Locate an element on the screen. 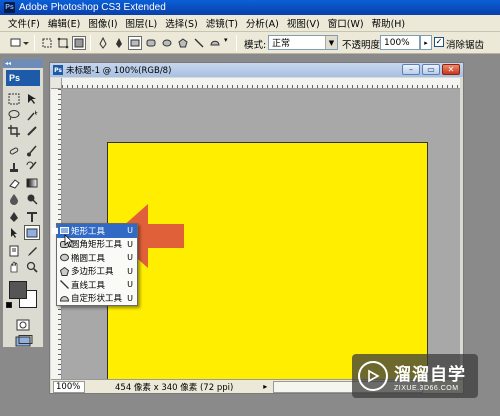 This screenshot has height=416, width=500. close-button: ✕ is located at coordinates (451, 69).